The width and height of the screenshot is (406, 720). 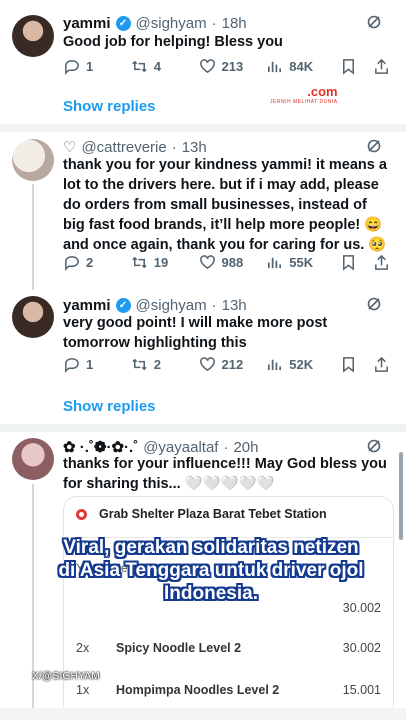 I want to click on views-button: 52K, so click(x=303, y=364).